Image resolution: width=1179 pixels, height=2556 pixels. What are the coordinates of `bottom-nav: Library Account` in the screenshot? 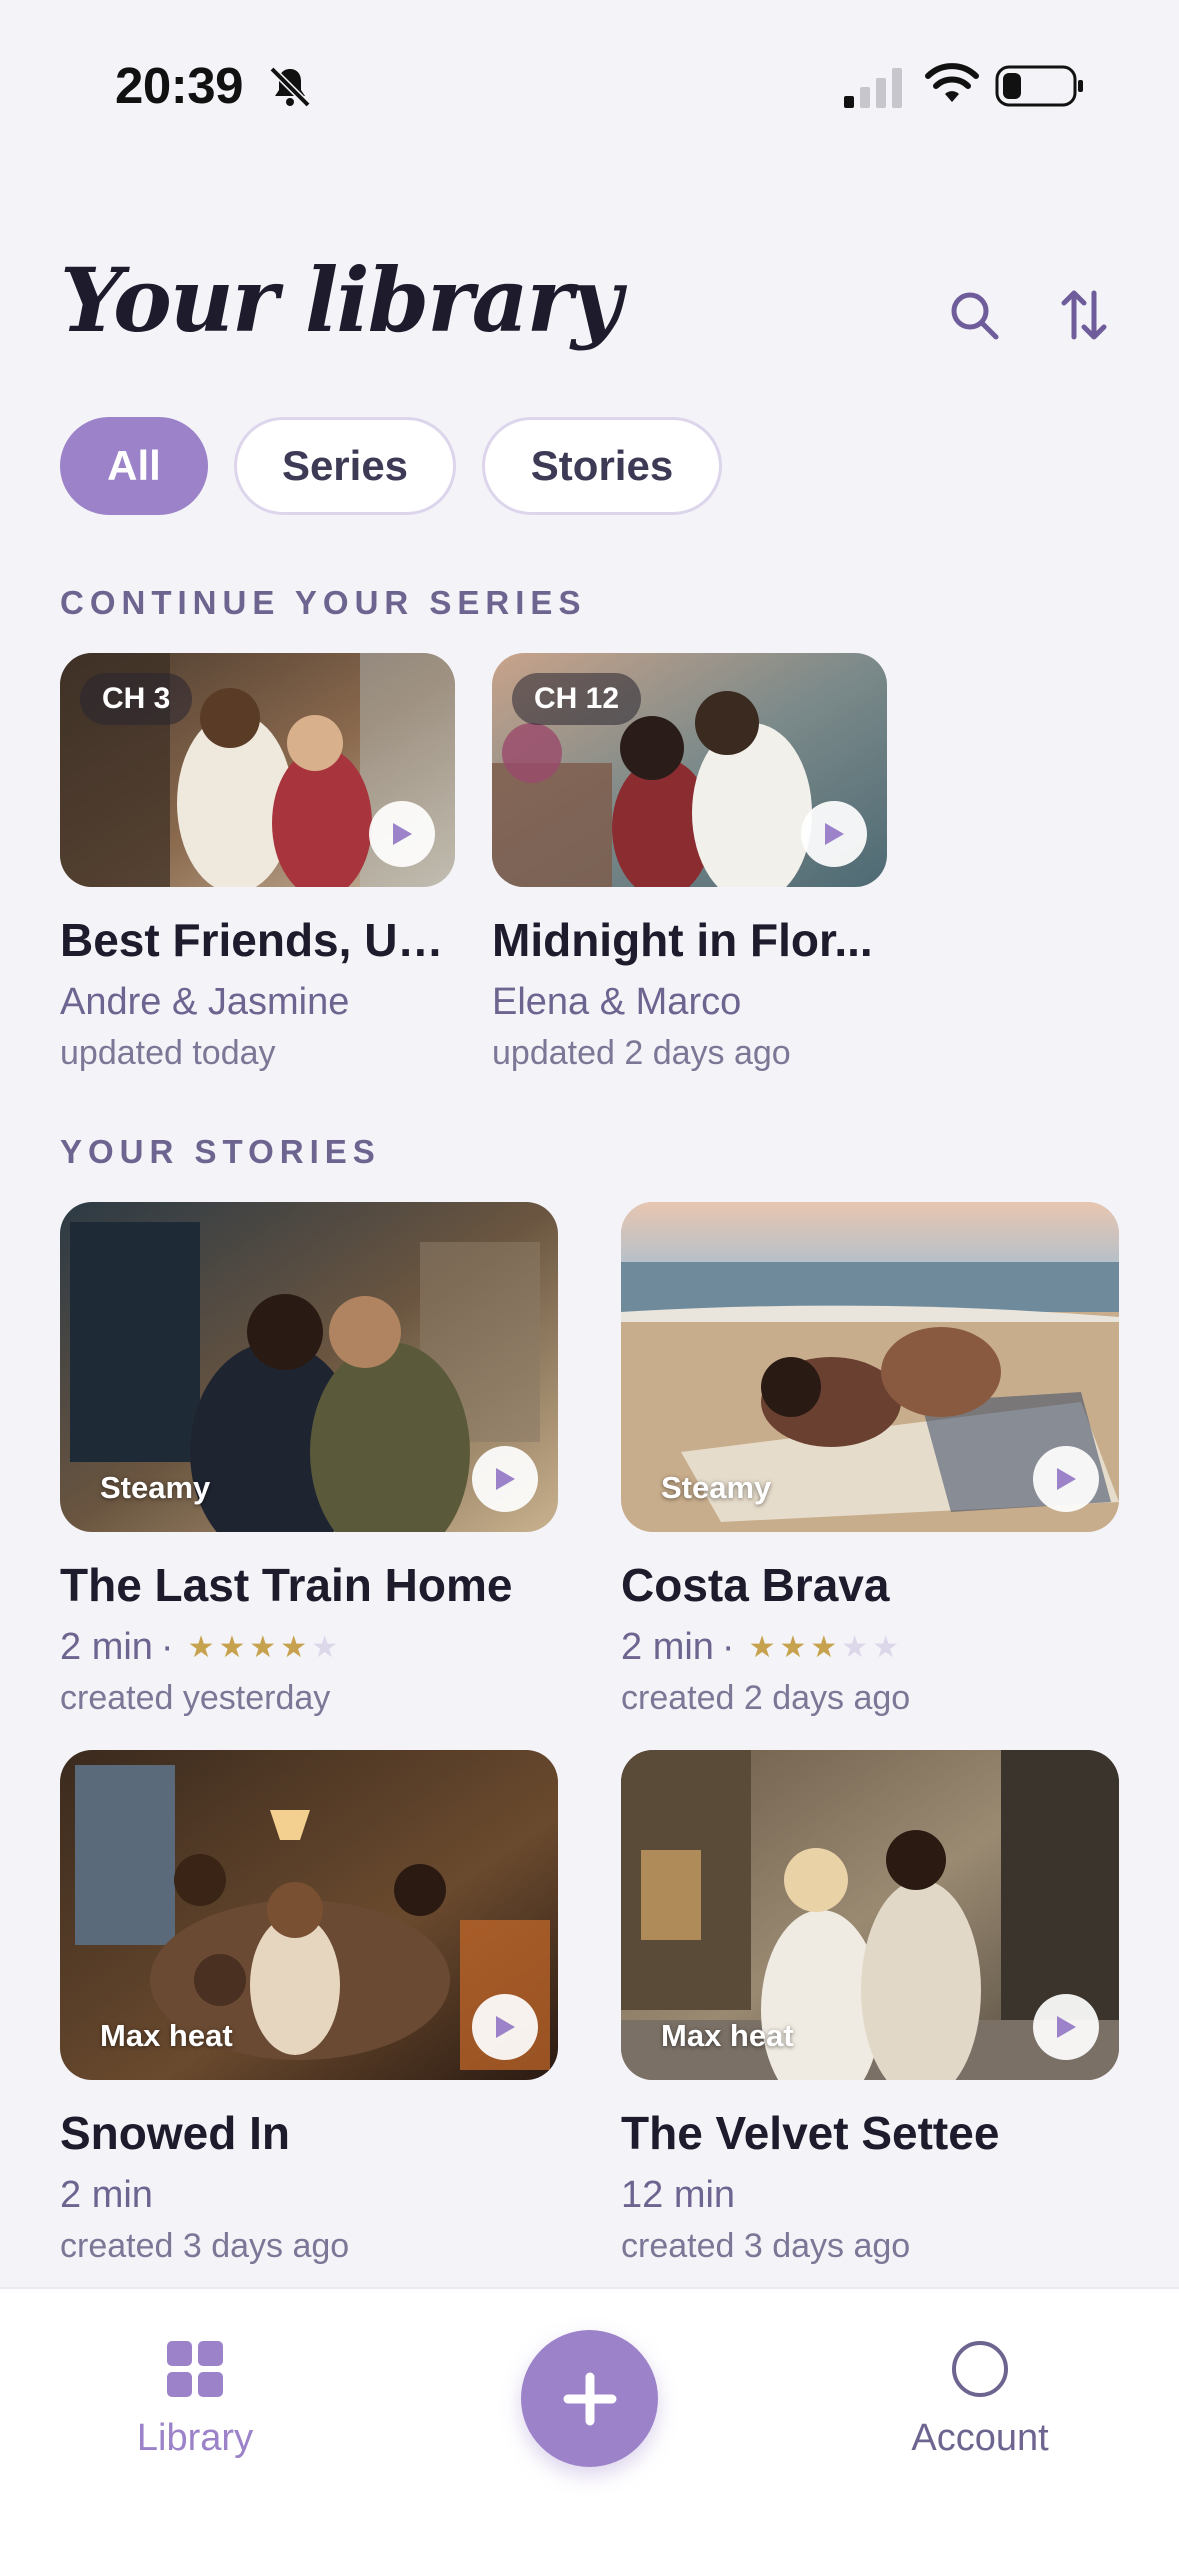 It's located at (589, 2421).